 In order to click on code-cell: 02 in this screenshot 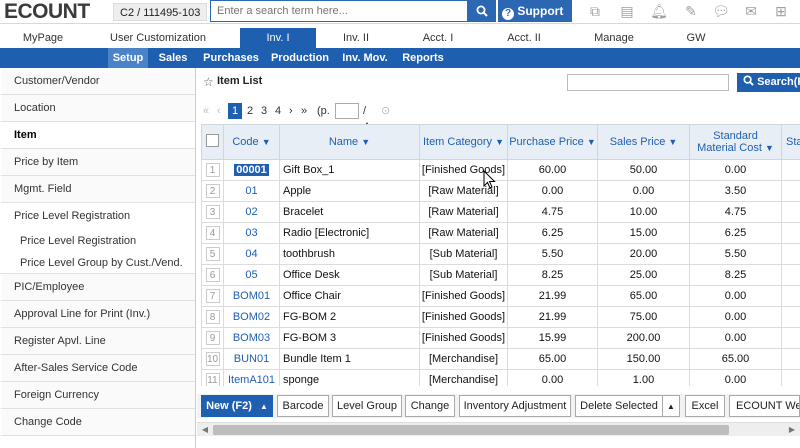, I will do `click(251, 212)`.